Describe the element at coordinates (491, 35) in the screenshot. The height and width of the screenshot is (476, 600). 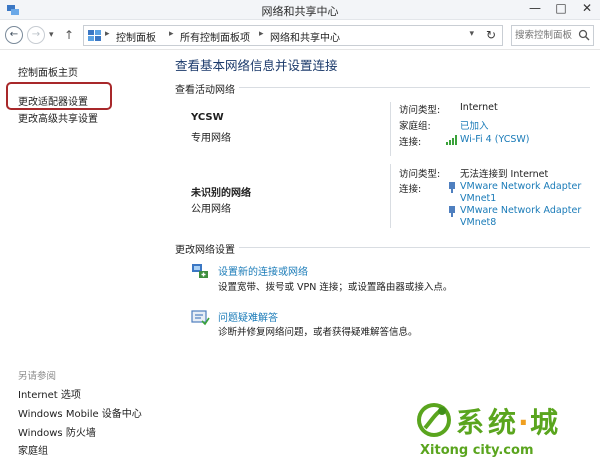
I see `refresh-icon: ↻` at that location.